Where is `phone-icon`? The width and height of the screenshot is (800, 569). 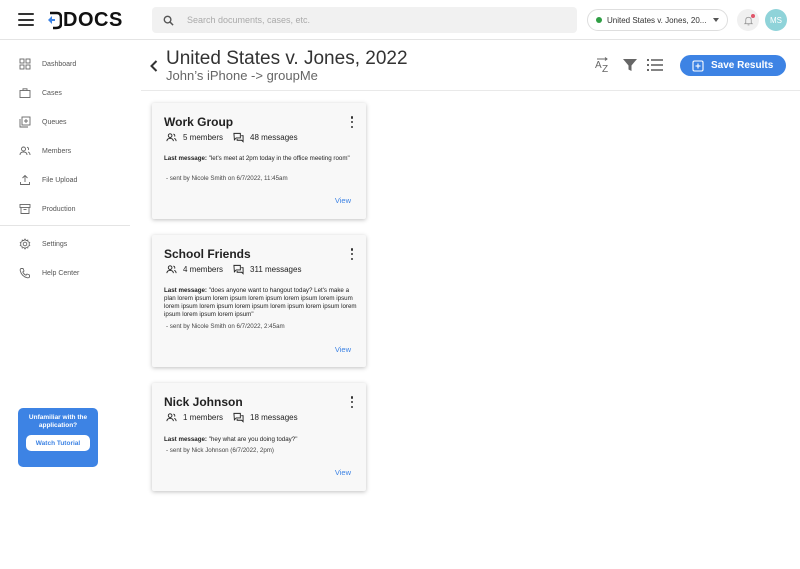
phone-icon is located at coordinates (24, 273).